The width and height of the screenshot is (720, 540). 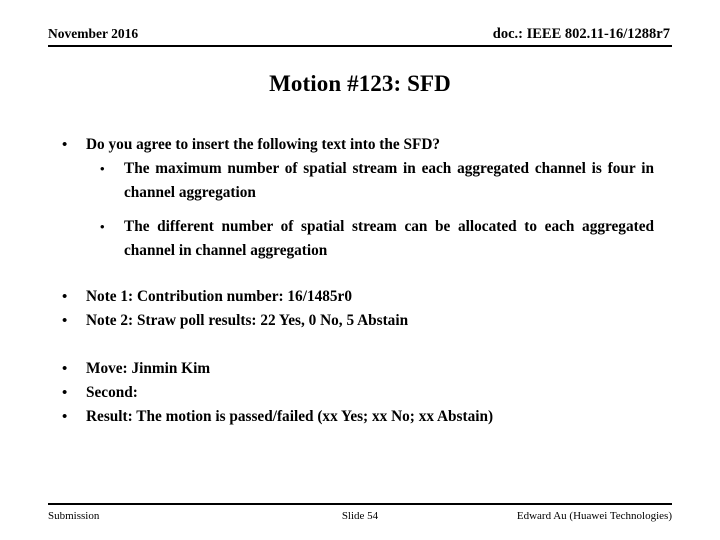 I want to click on motion-move-label: Move: Jinmin Kim, so click(x=148, y=368).